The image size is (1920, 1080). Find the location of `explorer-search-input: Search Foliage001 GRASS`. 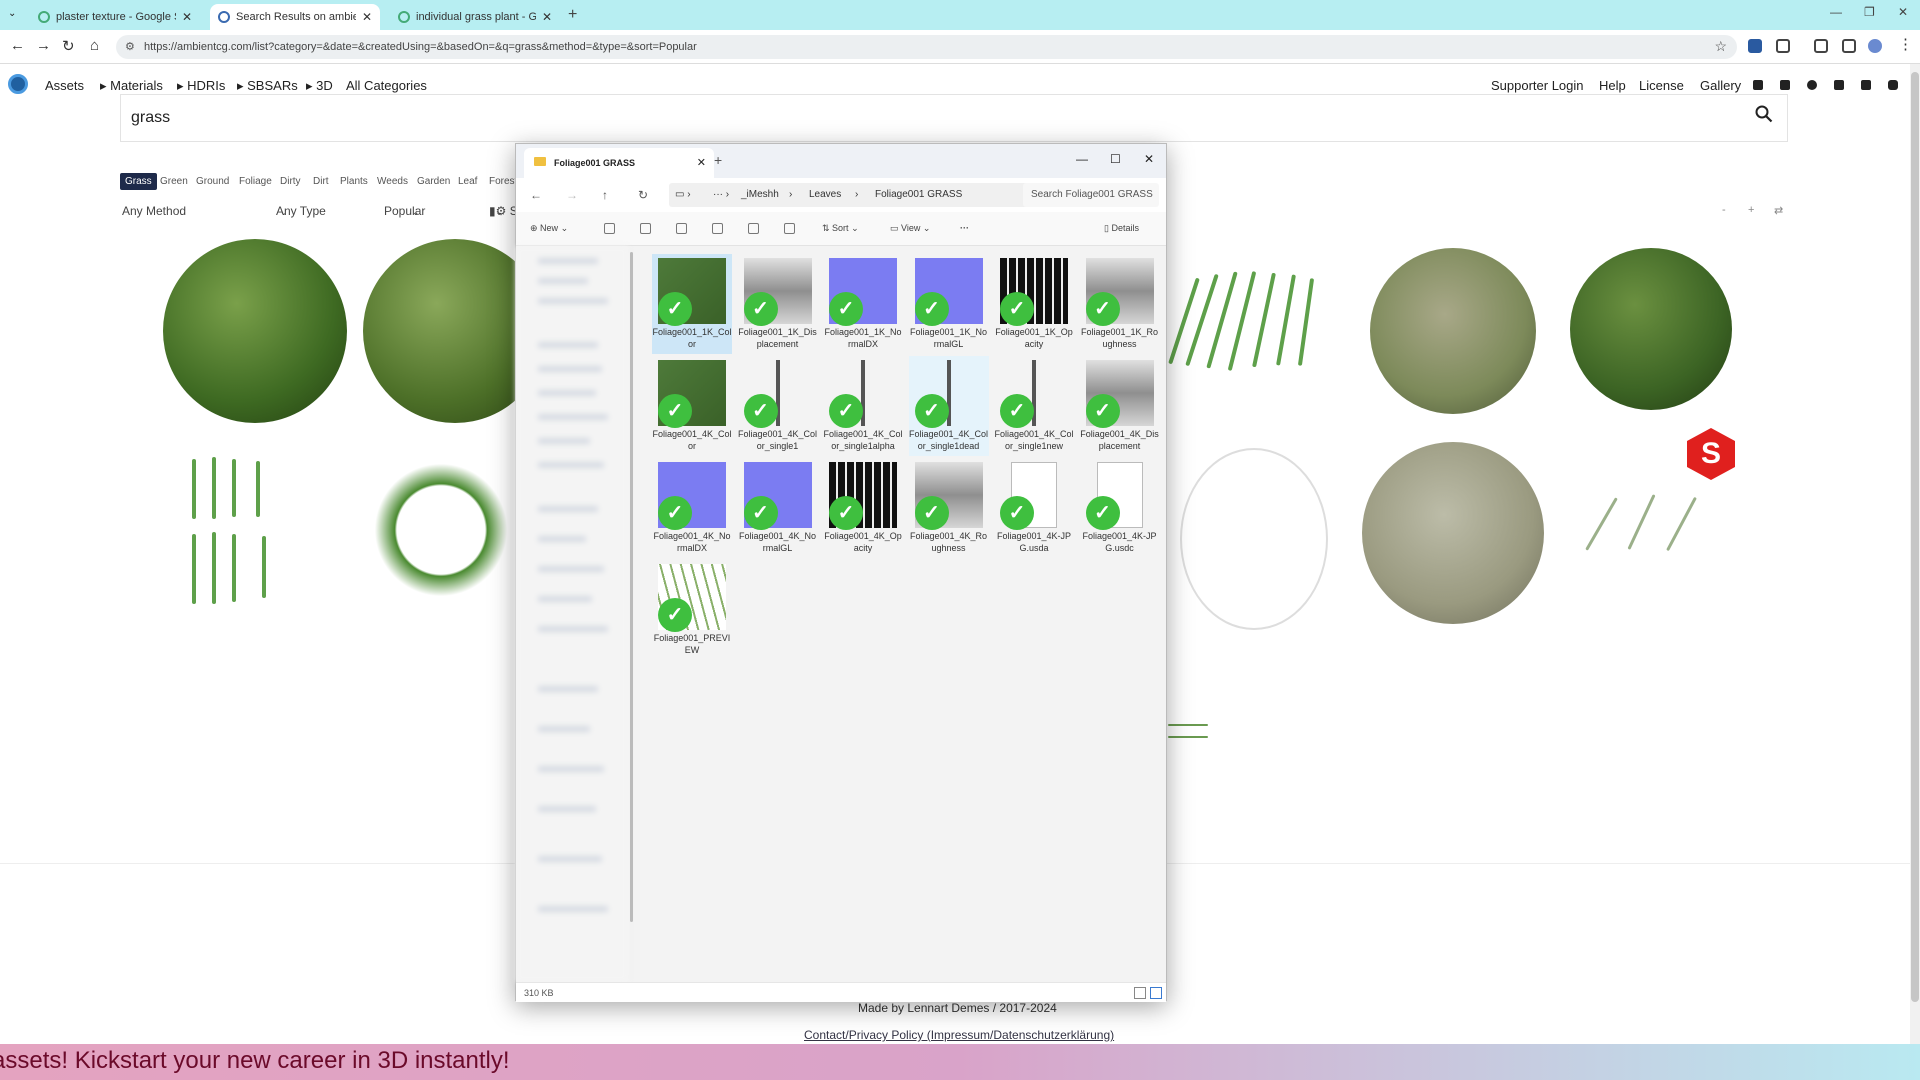

explorer-search-input: Search Foliage001 GRASS is located at coordinates (1091, 195).